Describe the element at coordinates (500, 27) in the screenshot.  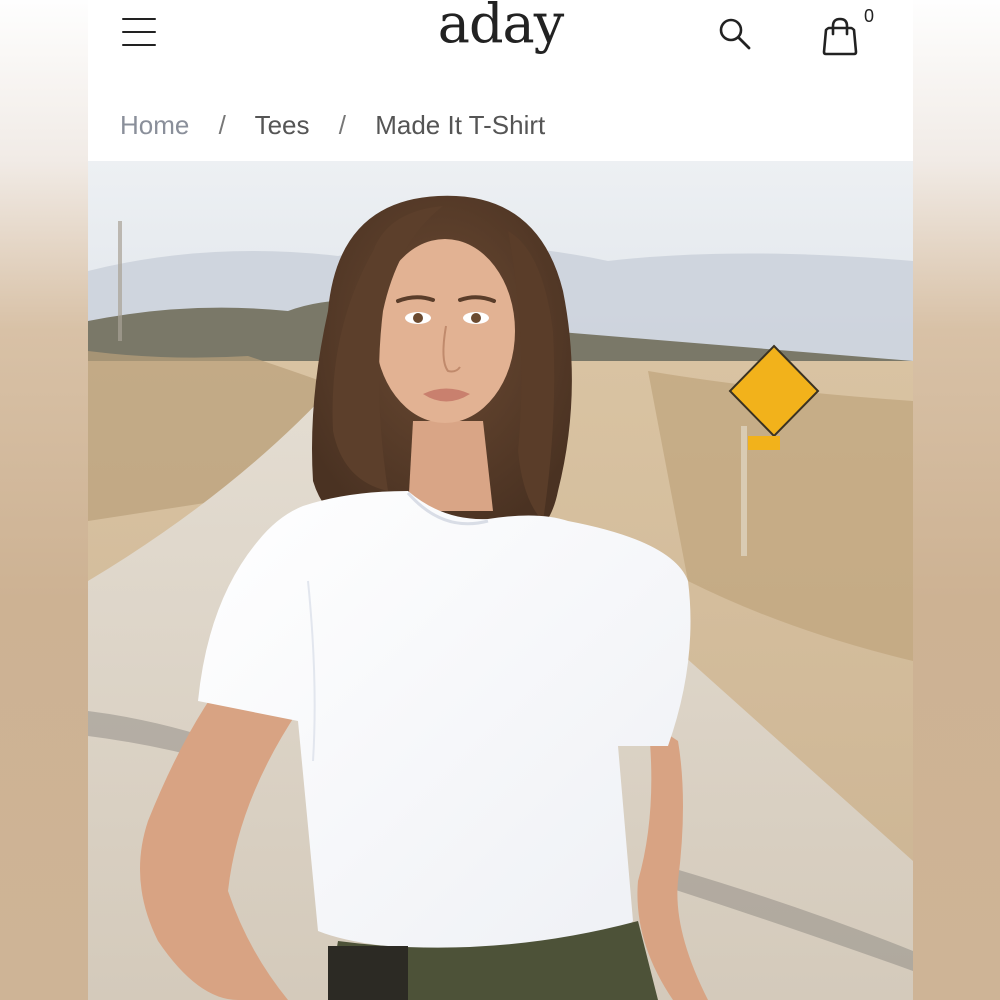
I see `brand-logo: aday` at that location.